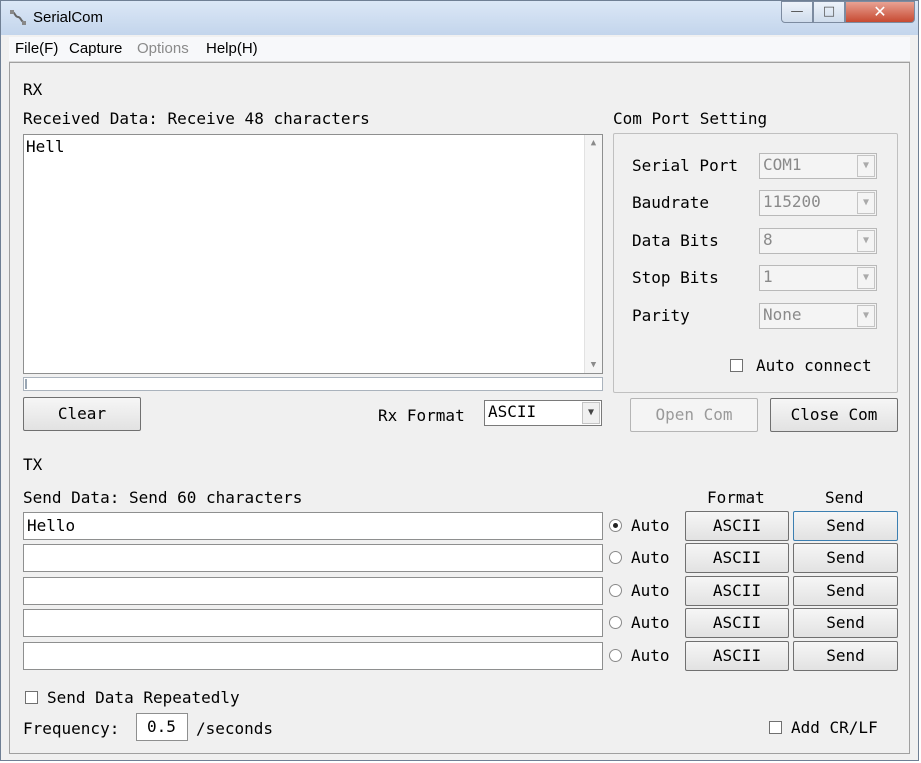  I want to click on send-data-text-1: Hello, so click(51, 525).